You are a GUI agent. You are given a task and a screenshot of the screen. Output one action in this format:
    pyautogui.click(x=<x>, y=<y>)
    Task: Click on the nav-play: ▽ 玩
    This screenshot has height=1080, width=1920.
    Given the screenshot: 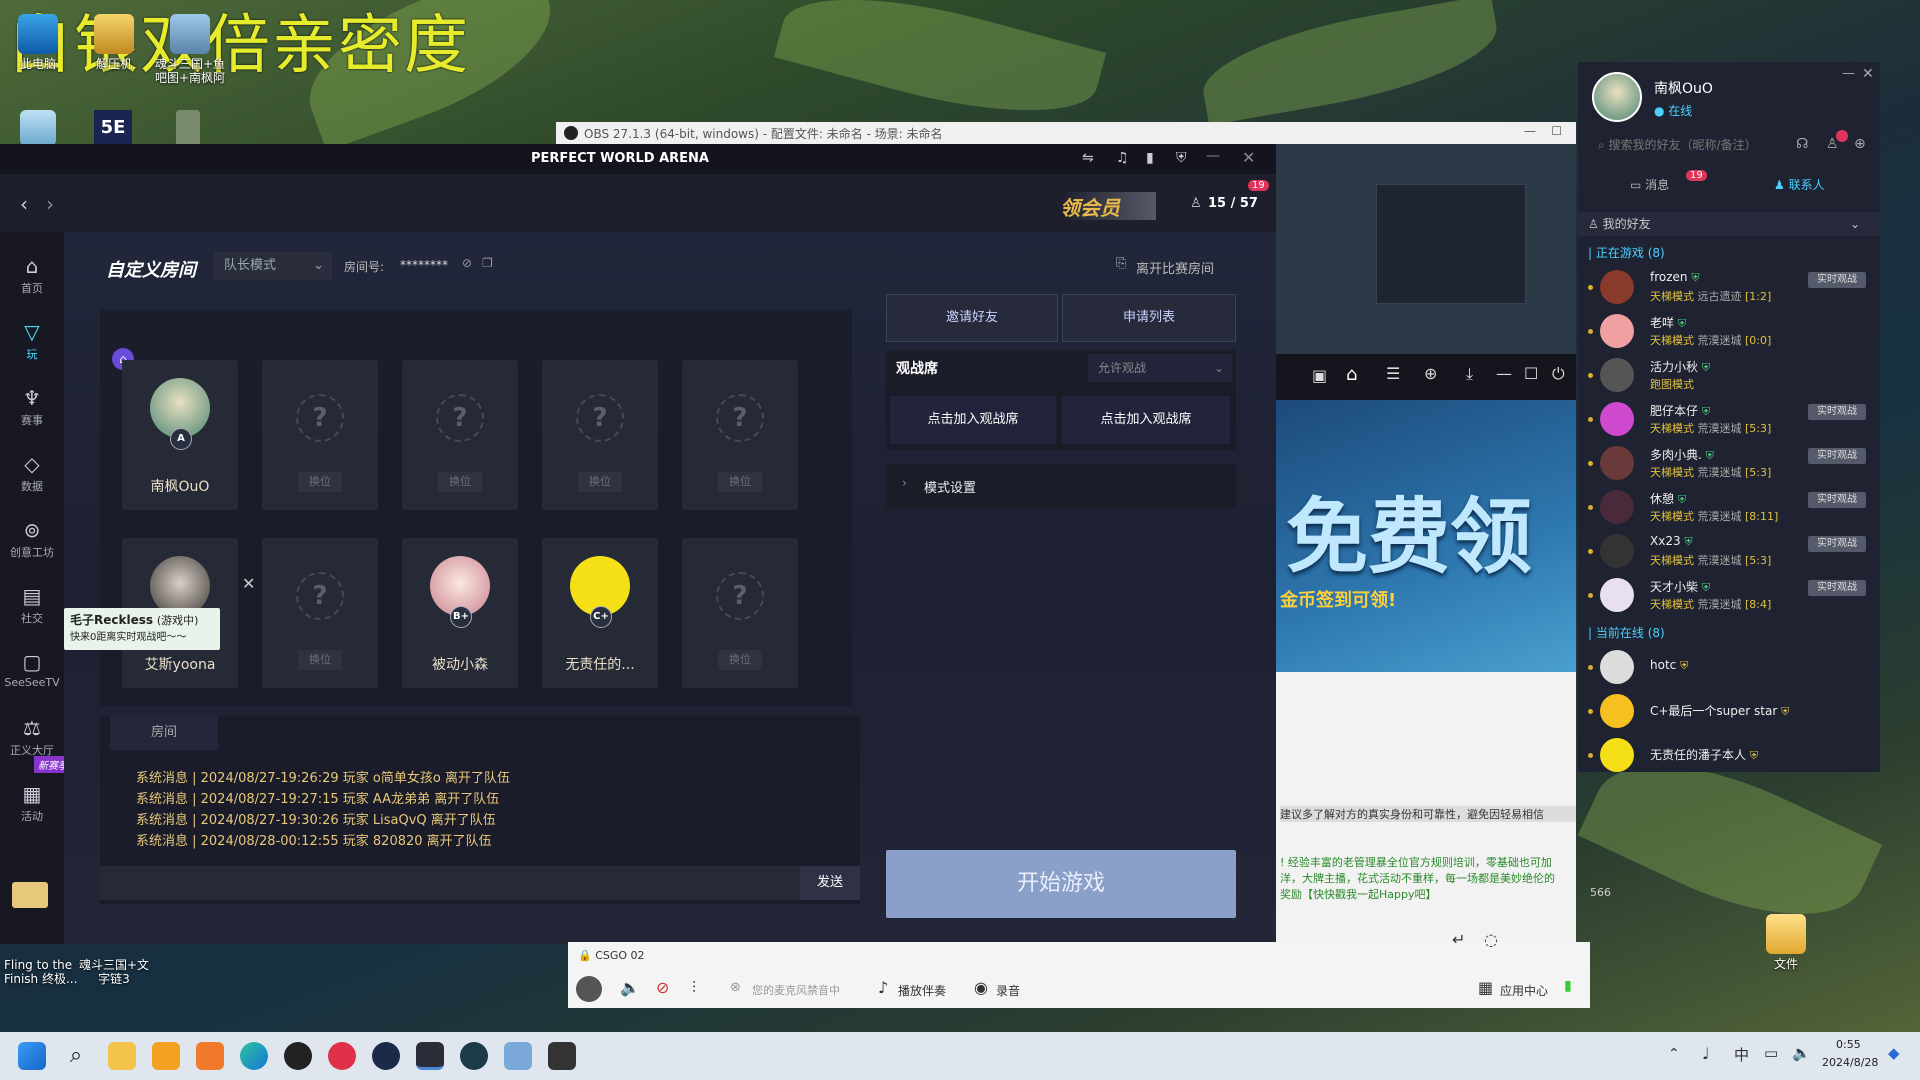 What is the action you would take?
    pyautogui.click(x=32, y=341)
    